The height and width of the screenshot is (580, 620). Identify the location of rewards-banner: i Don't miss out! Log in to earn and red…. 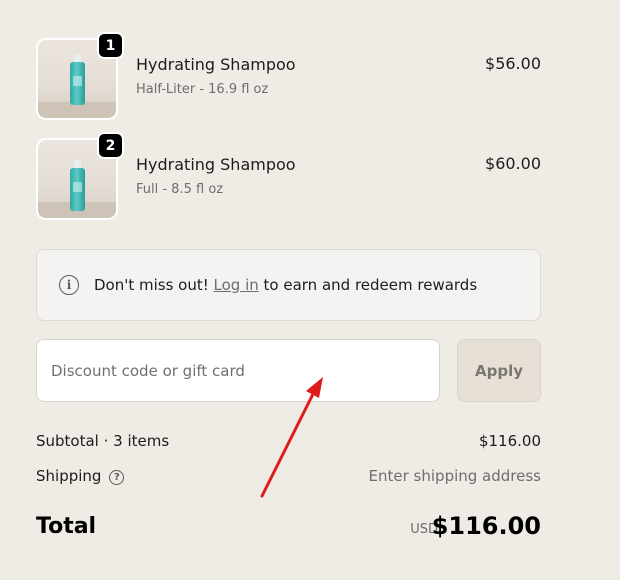
(288, 285).